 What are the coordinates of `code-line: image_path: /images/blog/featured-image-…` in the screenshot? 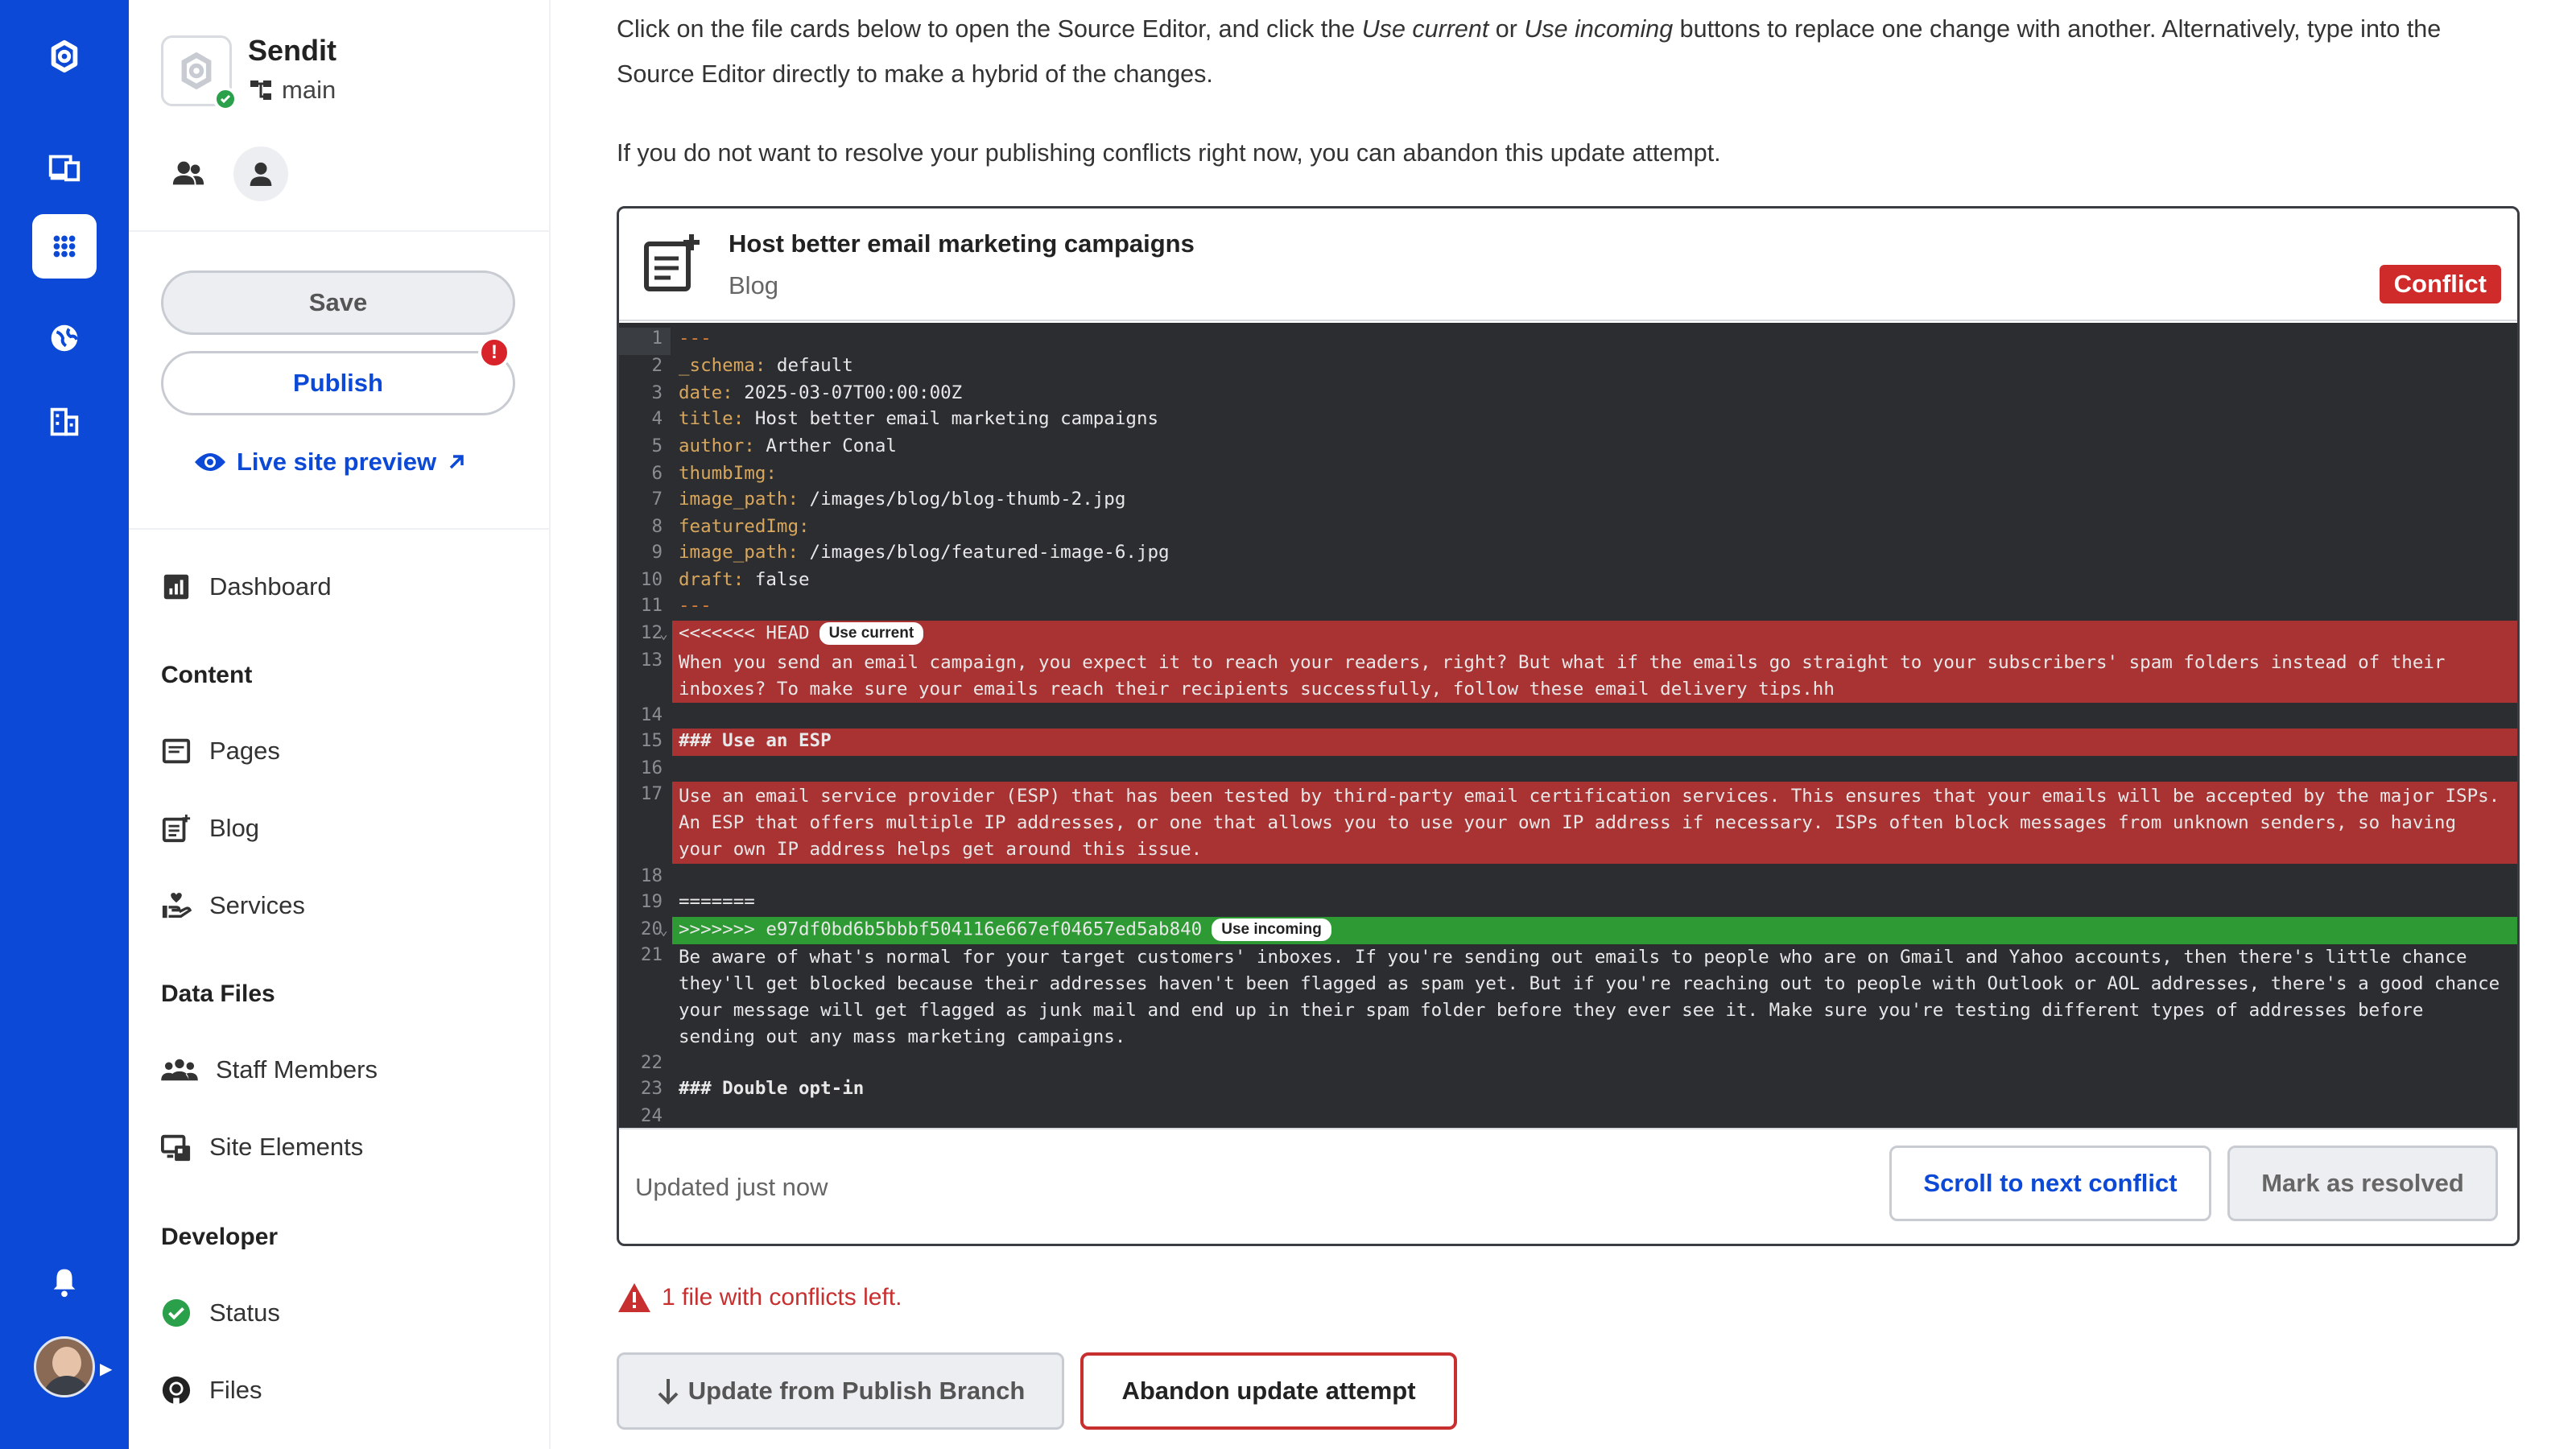 It's located at (925, 552).